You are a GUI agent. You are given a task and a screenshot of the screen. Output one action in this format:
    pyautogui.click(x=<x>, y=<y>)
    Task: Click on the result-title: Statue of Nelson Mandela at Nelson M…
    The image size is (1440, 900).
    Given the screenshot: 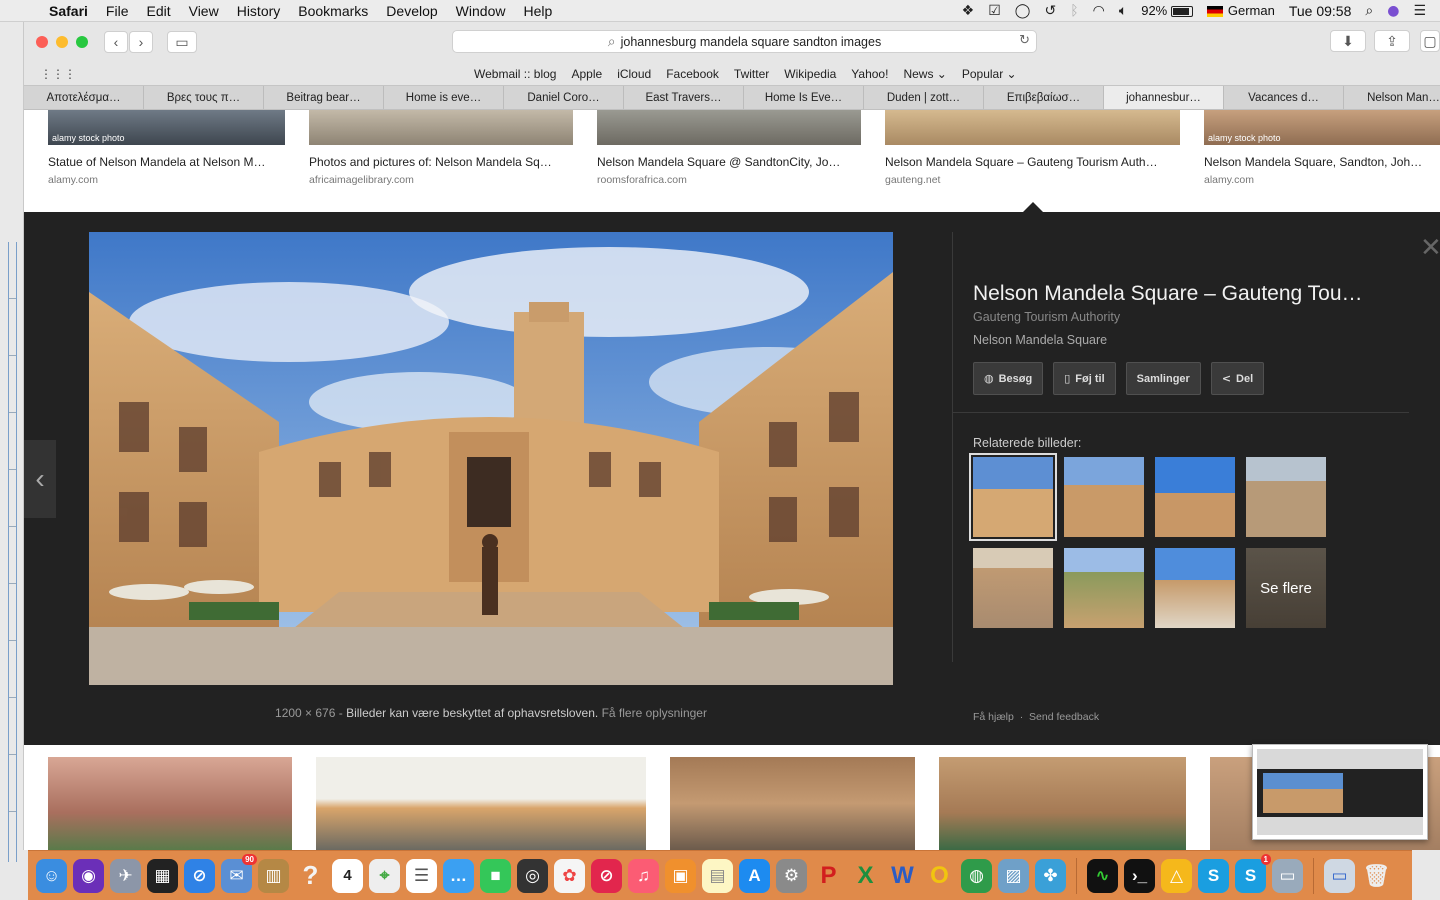 What is the action you would take?
    pyautogui.click(x=166, y=162)
    